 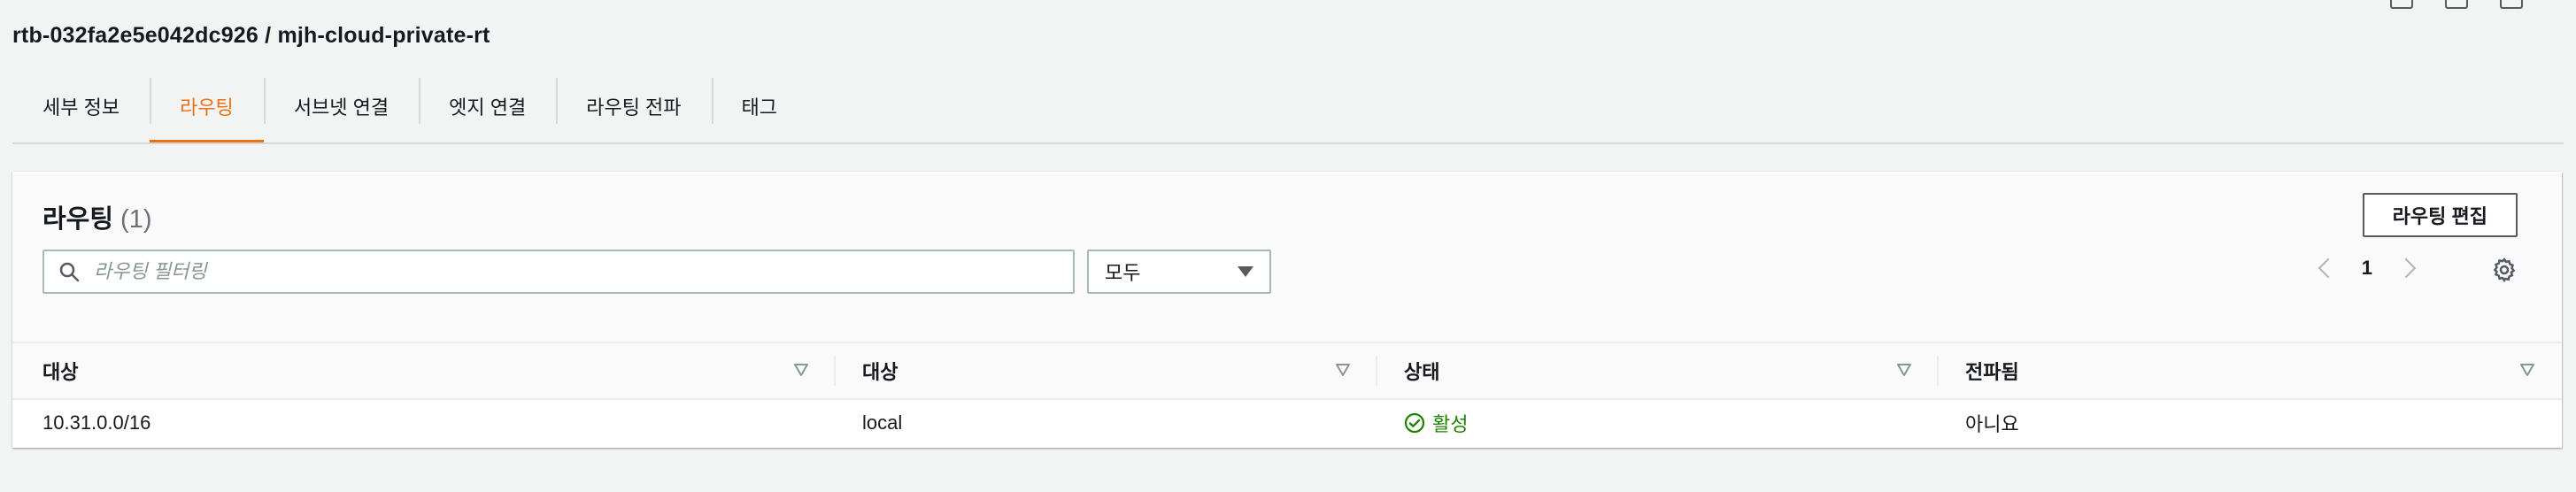 I want to click on scope-select: 모두, so click(x=1179, y=272).